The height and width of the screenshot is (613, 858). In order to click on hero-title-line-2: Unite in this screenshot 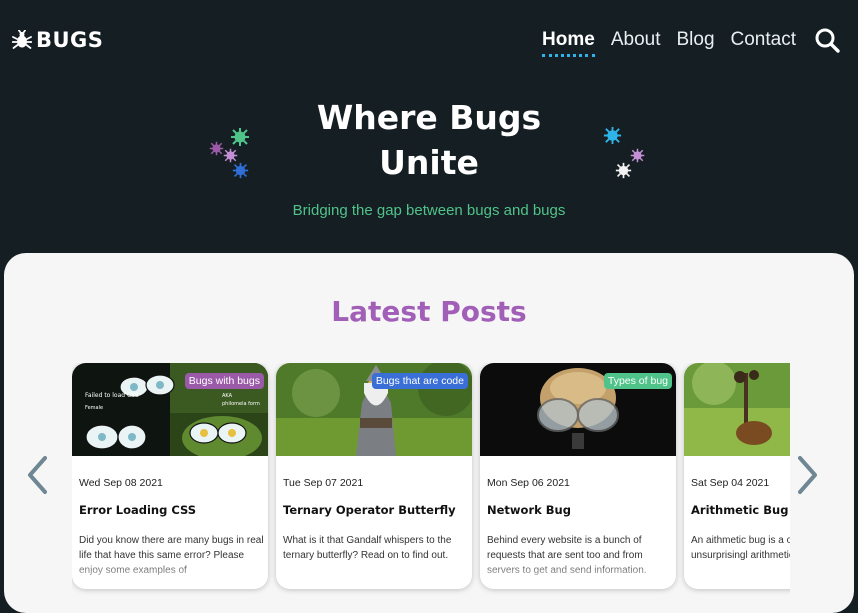, I will do `click(429, 162)`.